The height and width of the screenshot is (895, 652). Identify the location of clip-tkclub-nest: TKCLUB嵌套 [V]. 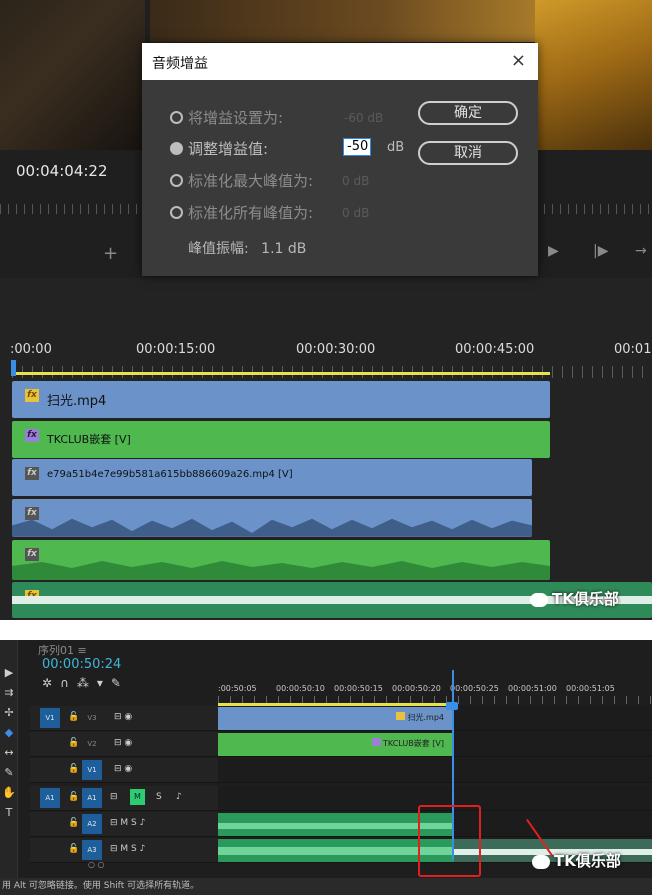
(336, 744).